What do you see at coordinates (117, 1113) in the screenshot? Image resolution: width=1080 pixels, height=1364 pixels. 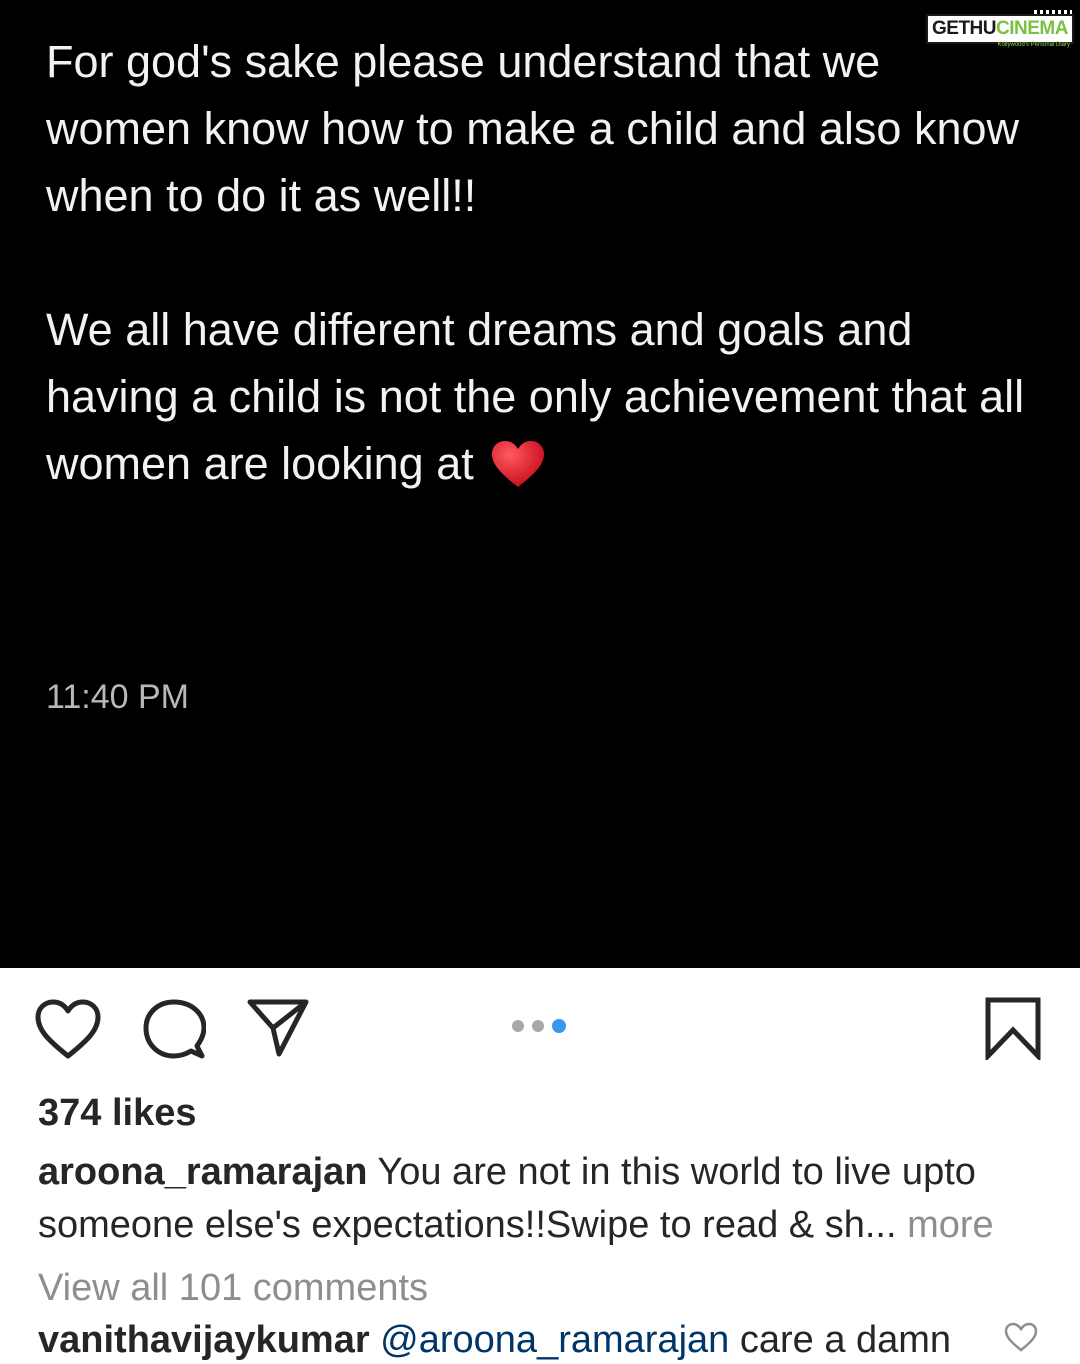 I see `likes-count: 374 likes` at bounding box center [117, 1113].